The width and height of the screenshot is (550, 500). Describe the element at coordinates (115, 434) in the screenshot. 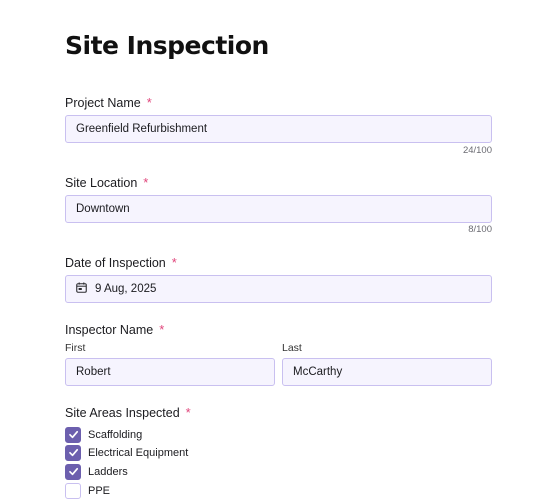

I see `checkbox-label: Scaffolding` at that location.